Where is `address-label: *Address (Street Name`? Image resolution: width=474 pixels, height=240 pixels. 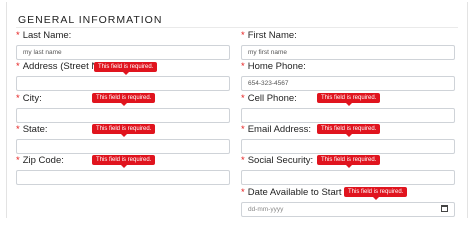
address-label: *Address (Street Name is located at coordinates (55, 66).